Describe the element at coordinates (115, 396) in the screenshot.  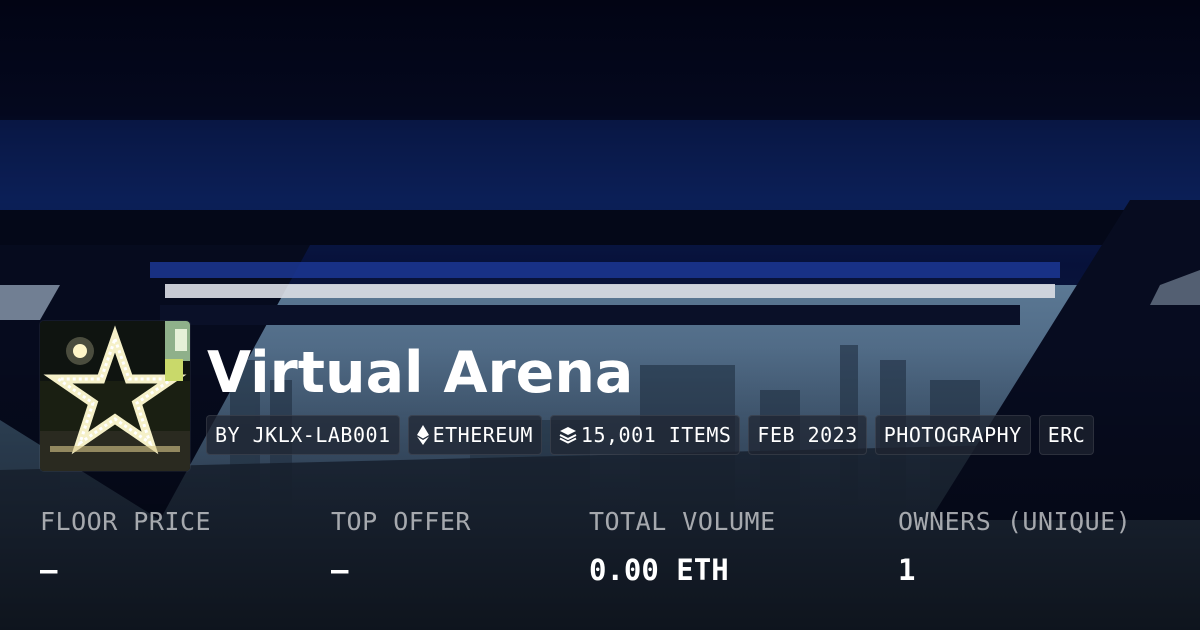
I see `collection-avatar` at that location.